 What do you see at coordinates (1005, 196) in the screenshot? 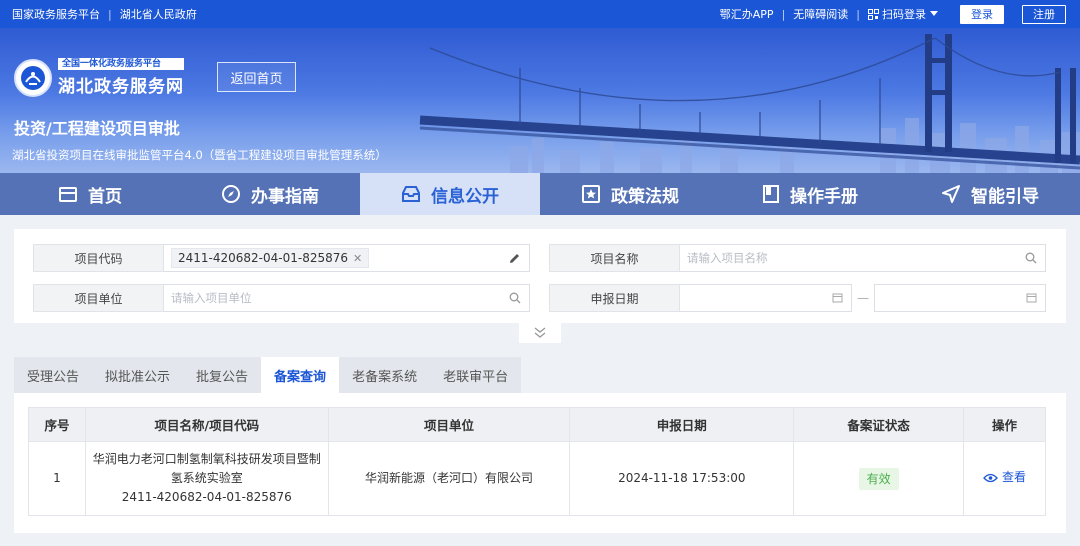
I see `nav-label: 智能引导` at bounding box center [1005, 196].